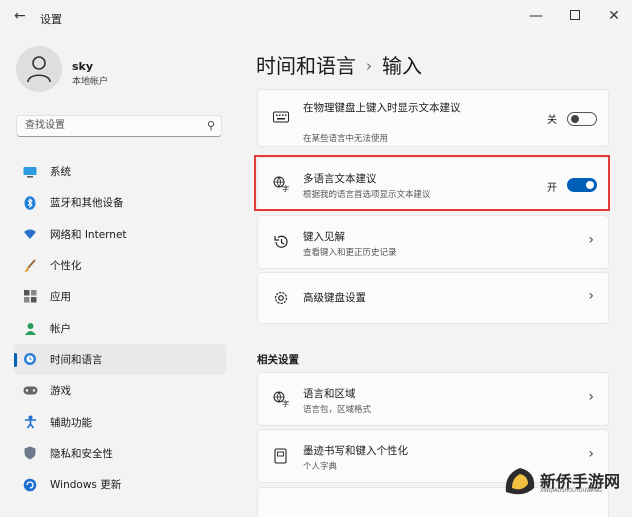 This screenshot has height=517, width=632. Describe the element at coordinates (346, 139) in the screenshot. I see `setting-description: 在某些语言中无法使用` at that location.